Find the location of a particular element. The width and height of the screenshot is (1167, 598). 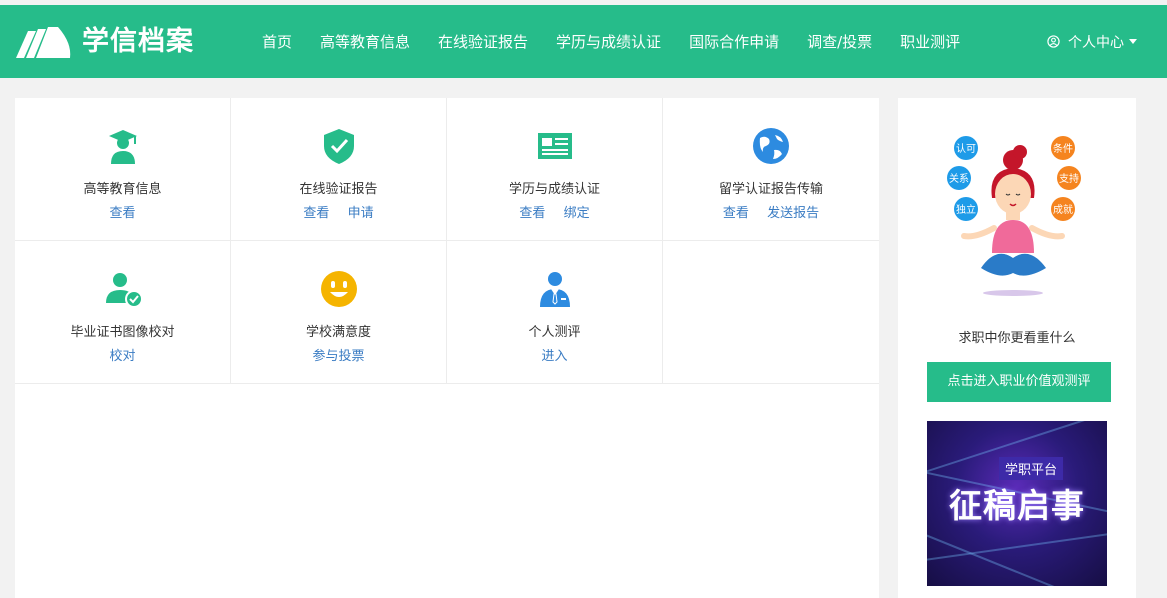

user-menu-label: 个人中心 is located at coordinates (1096, 42).